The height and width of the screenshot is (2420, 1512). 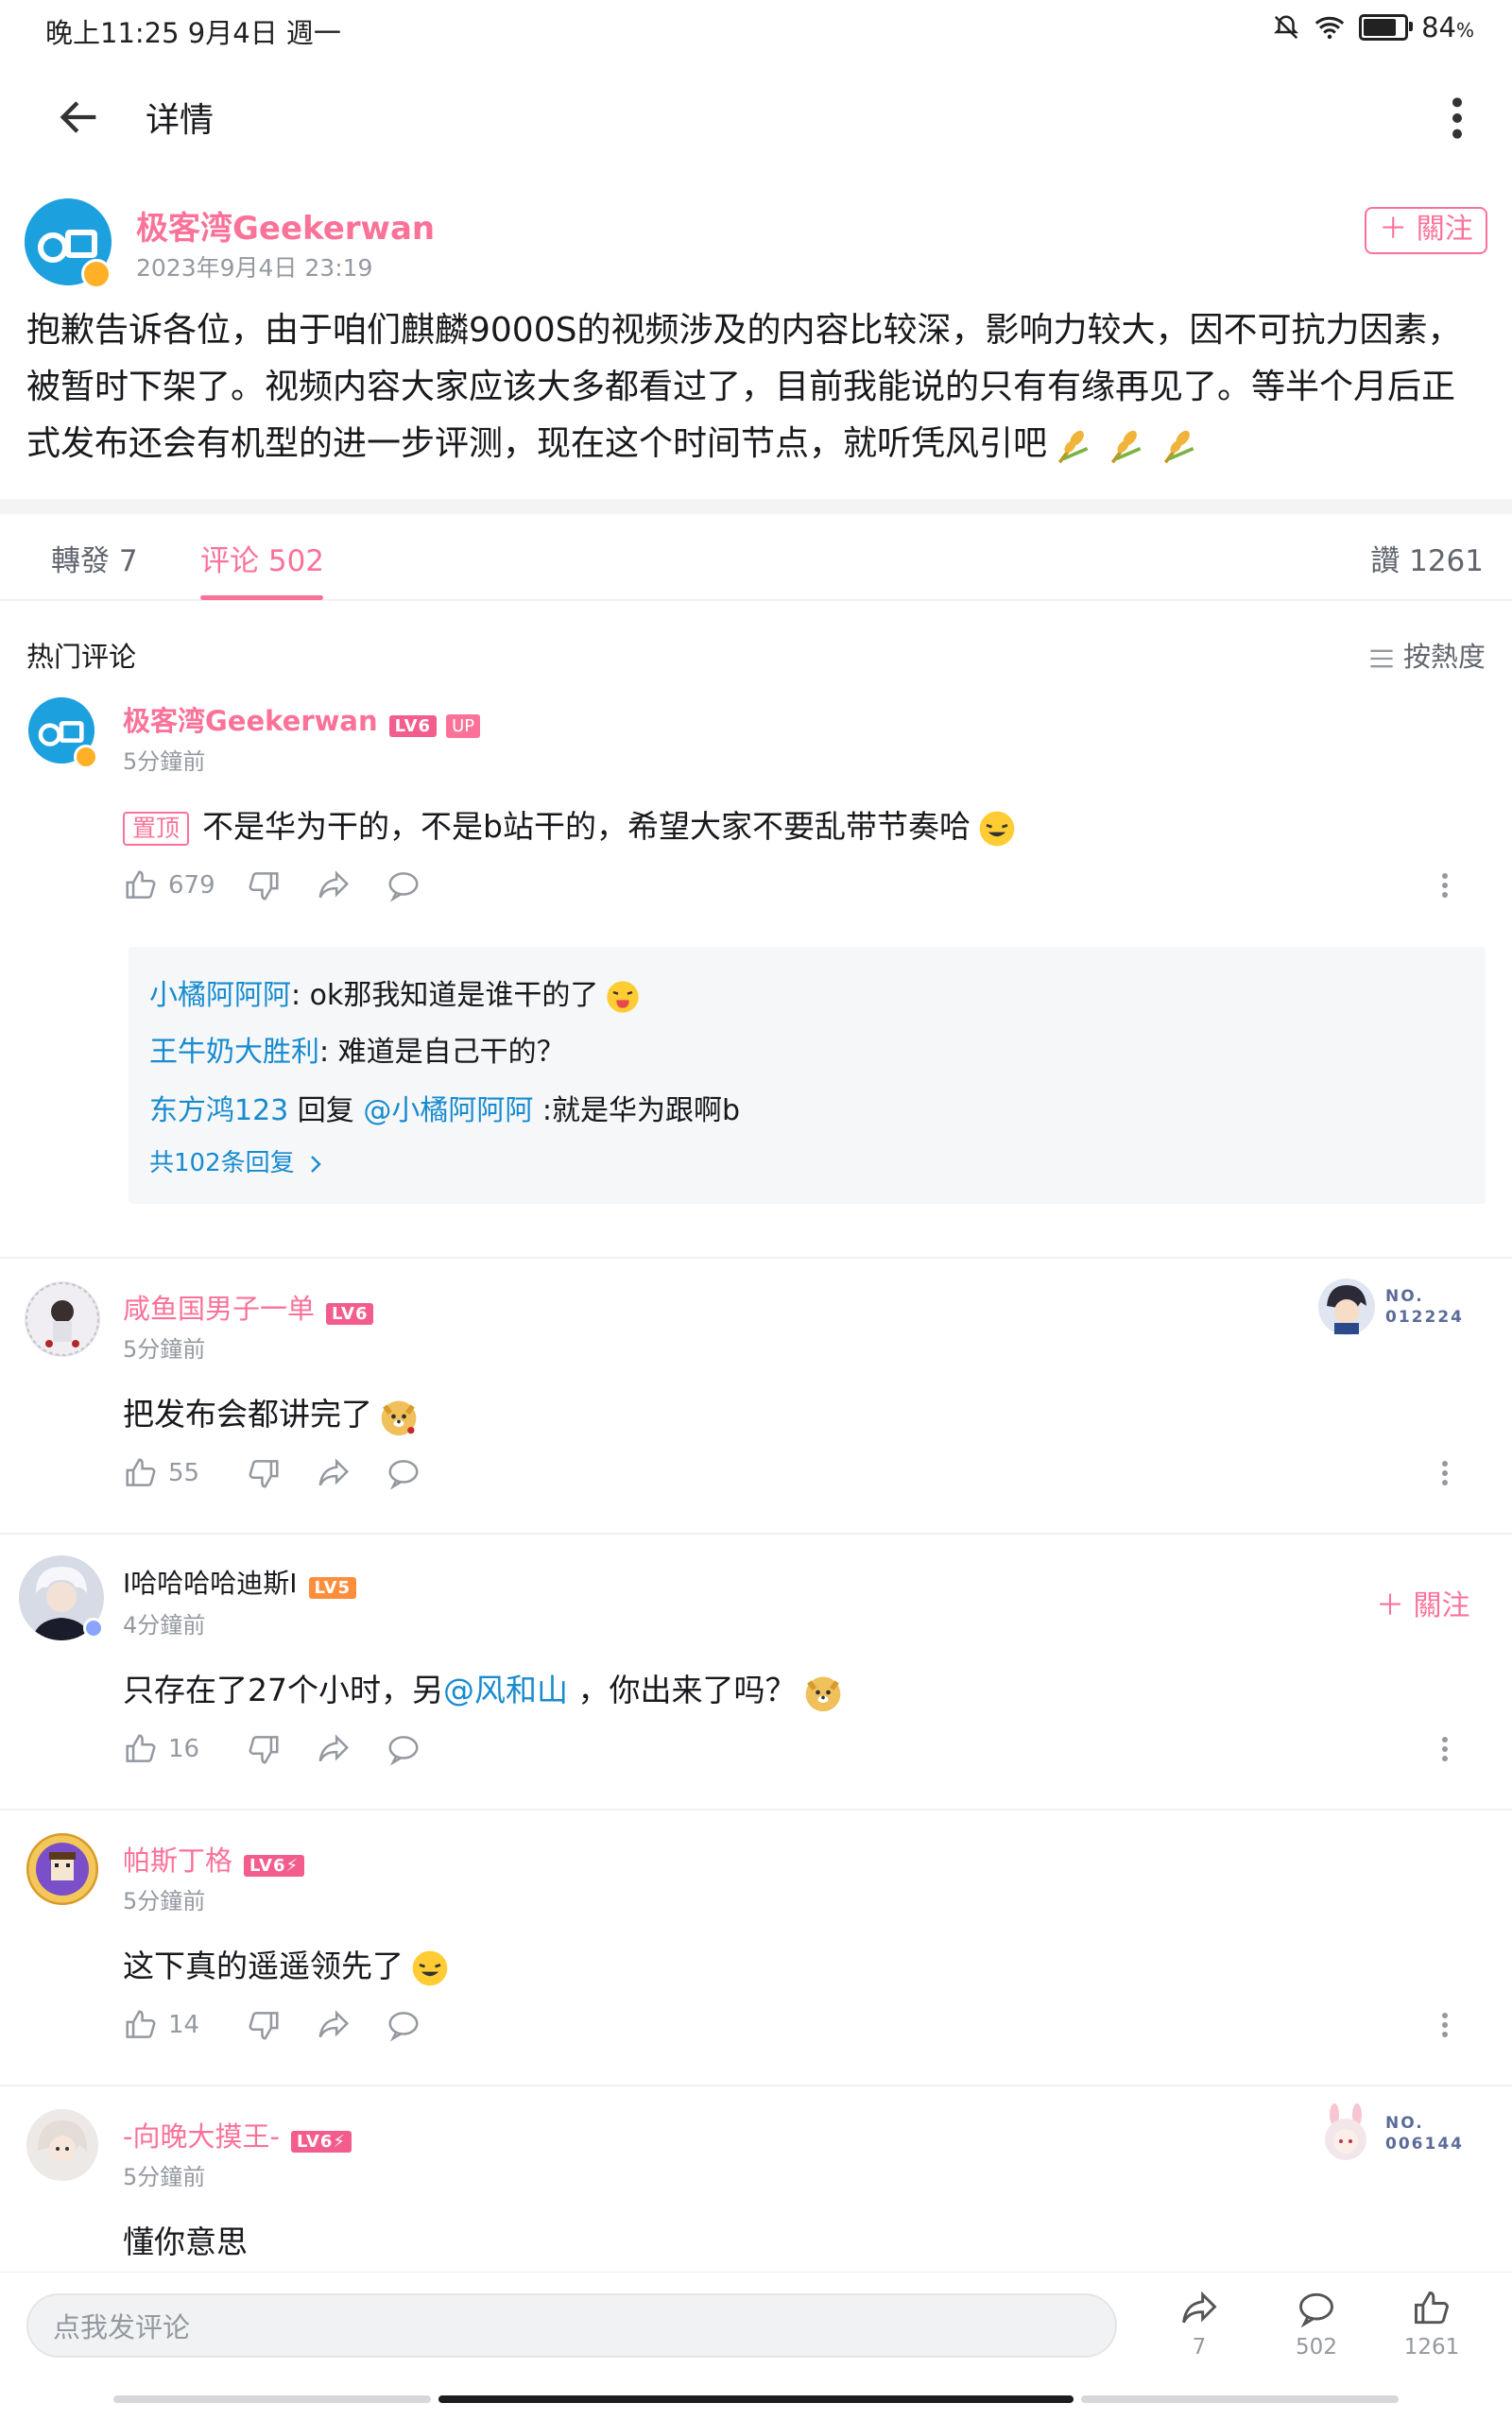 What do you see at coordinates (448, 1110) in the screenshot?
I see `reply-mention: @小橘阿阿阿` at bounding box center [448, 1110].